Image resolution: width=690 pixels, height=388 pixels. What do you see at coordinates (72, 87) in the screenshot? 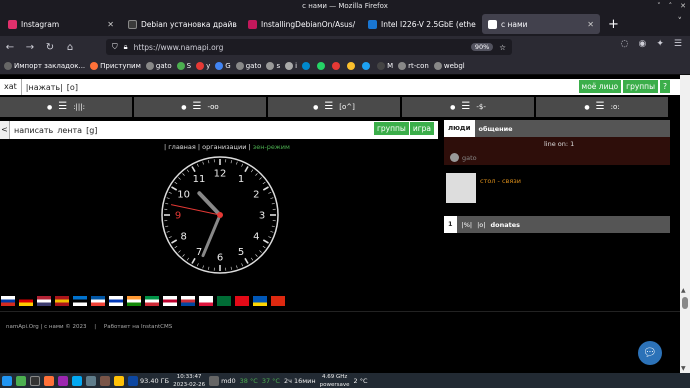
I see `o-link: [o]` at bounding box center [72, 87].